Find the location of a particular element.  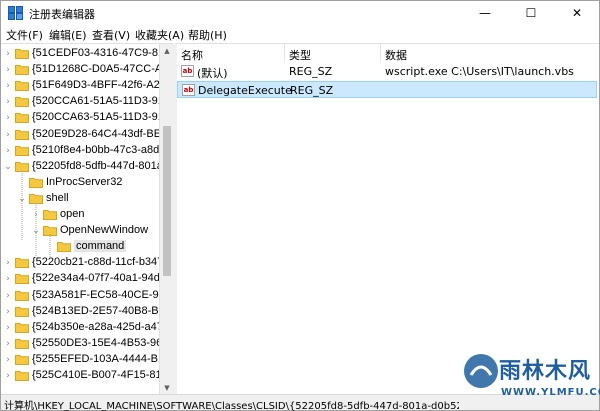

tree-item-label: {5220cb21-c88d-11cf-b347- is located at coordinates (99, 262).